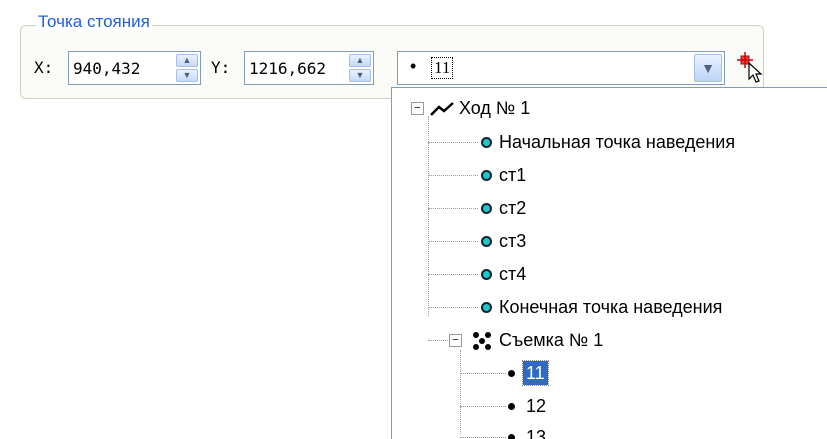 The image size is (827, 439). I want to click on tree-label: ст4, so click(512, 274).